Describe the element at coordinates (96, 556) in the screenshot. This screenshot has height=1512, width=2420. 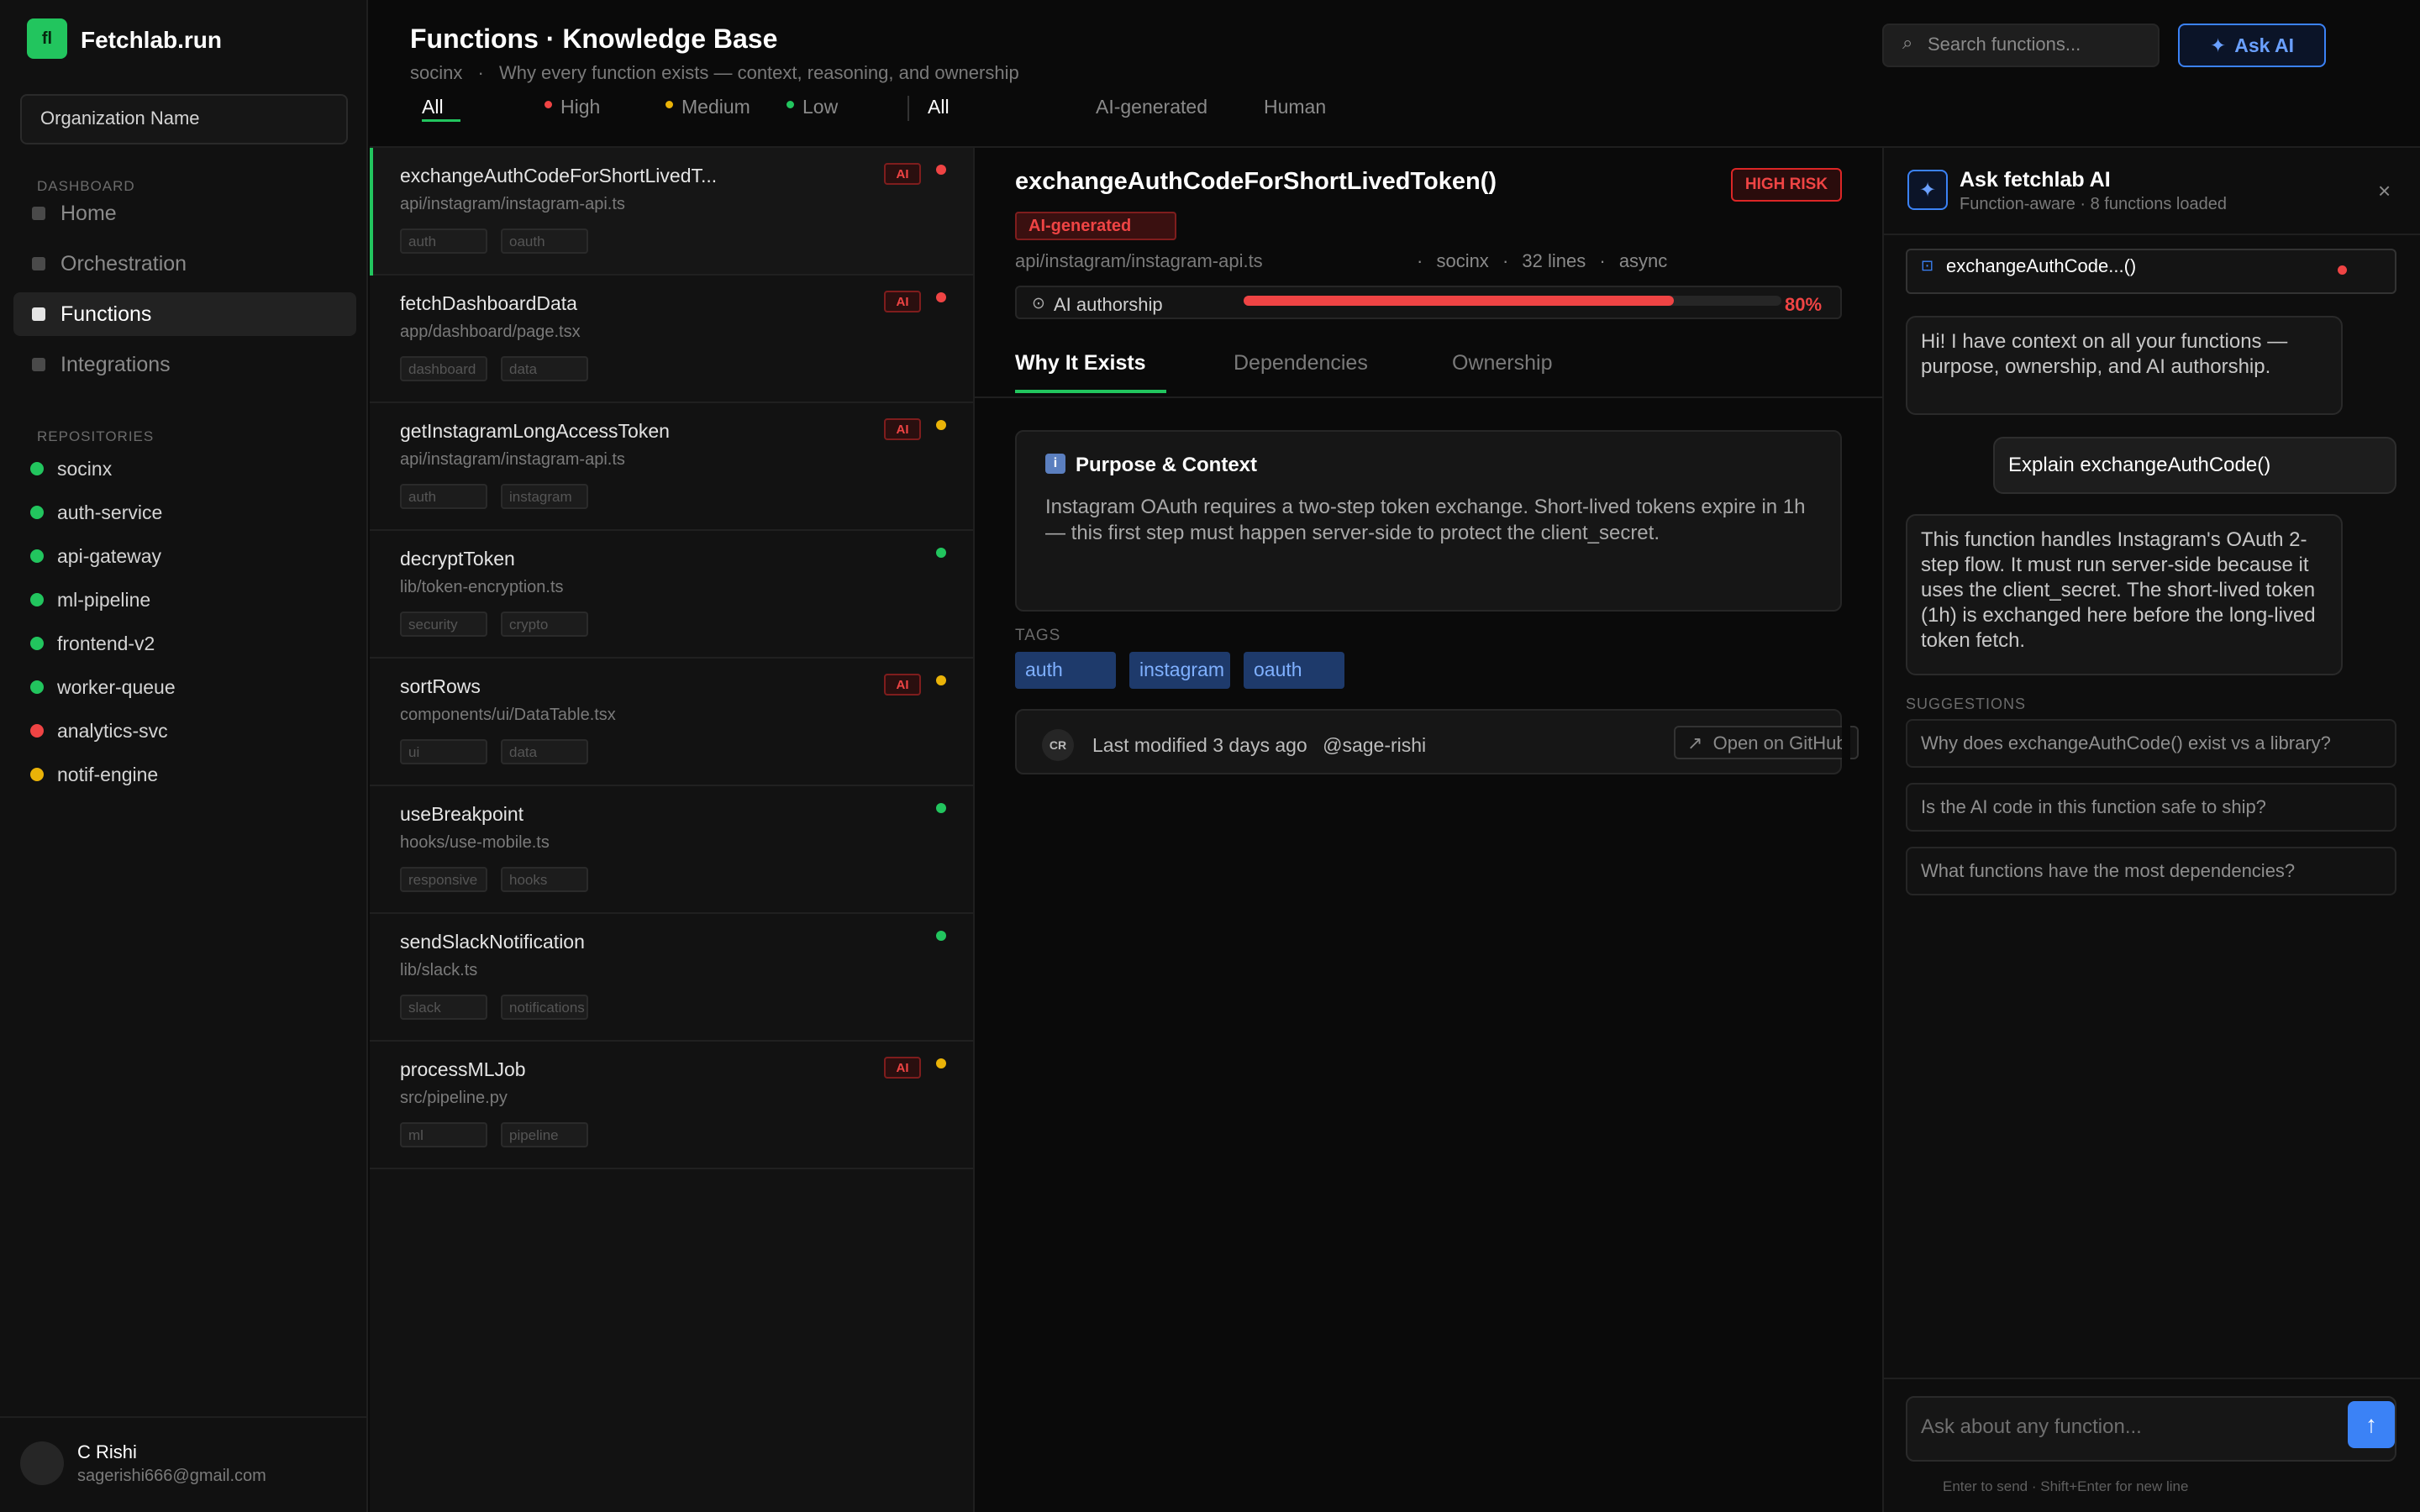
I see `repo-item: api-gateway` at that location.